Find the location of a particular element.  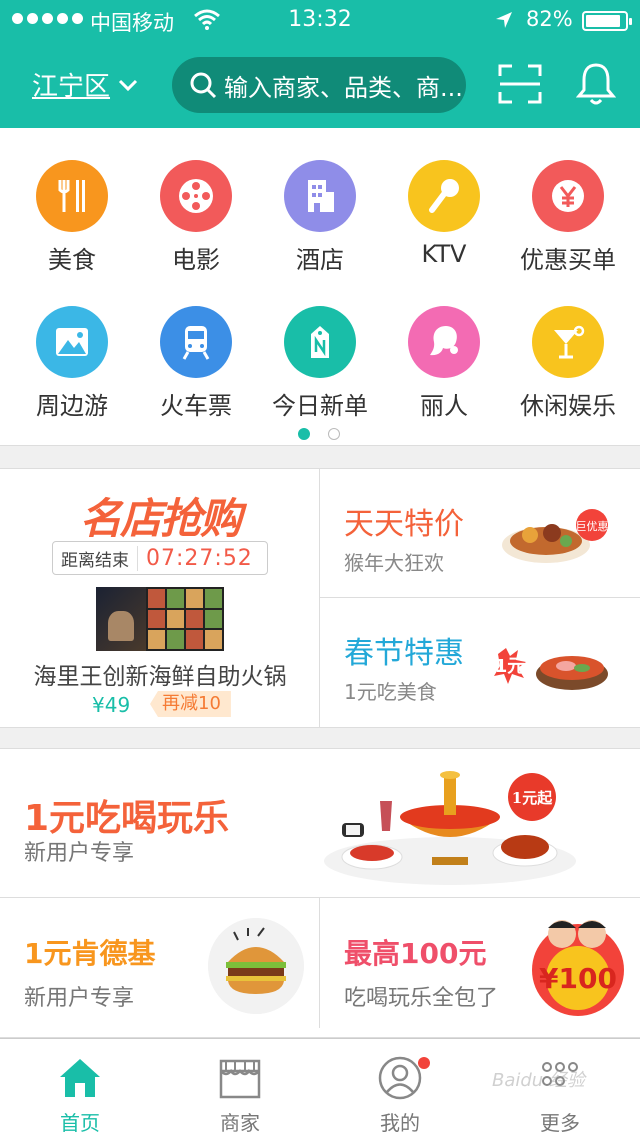

category-leisure: 休闲娱乐 is located at coordinates (568, 363).